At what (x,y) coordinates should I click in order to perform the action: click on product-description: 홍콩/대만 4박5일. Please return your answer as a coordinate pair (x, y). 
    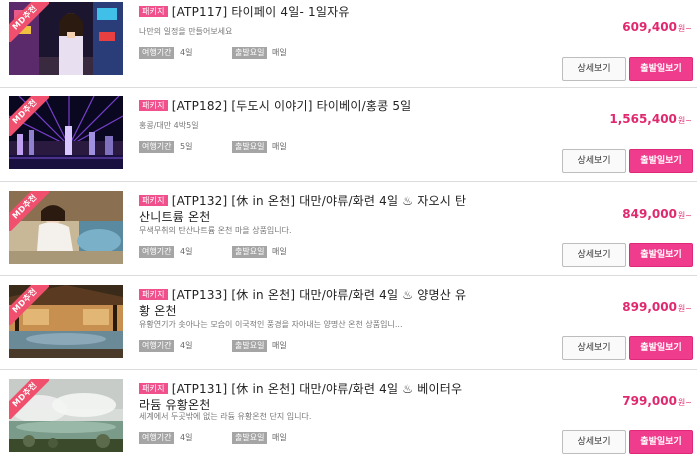
    Looking at the image, I should click on (169, 125).